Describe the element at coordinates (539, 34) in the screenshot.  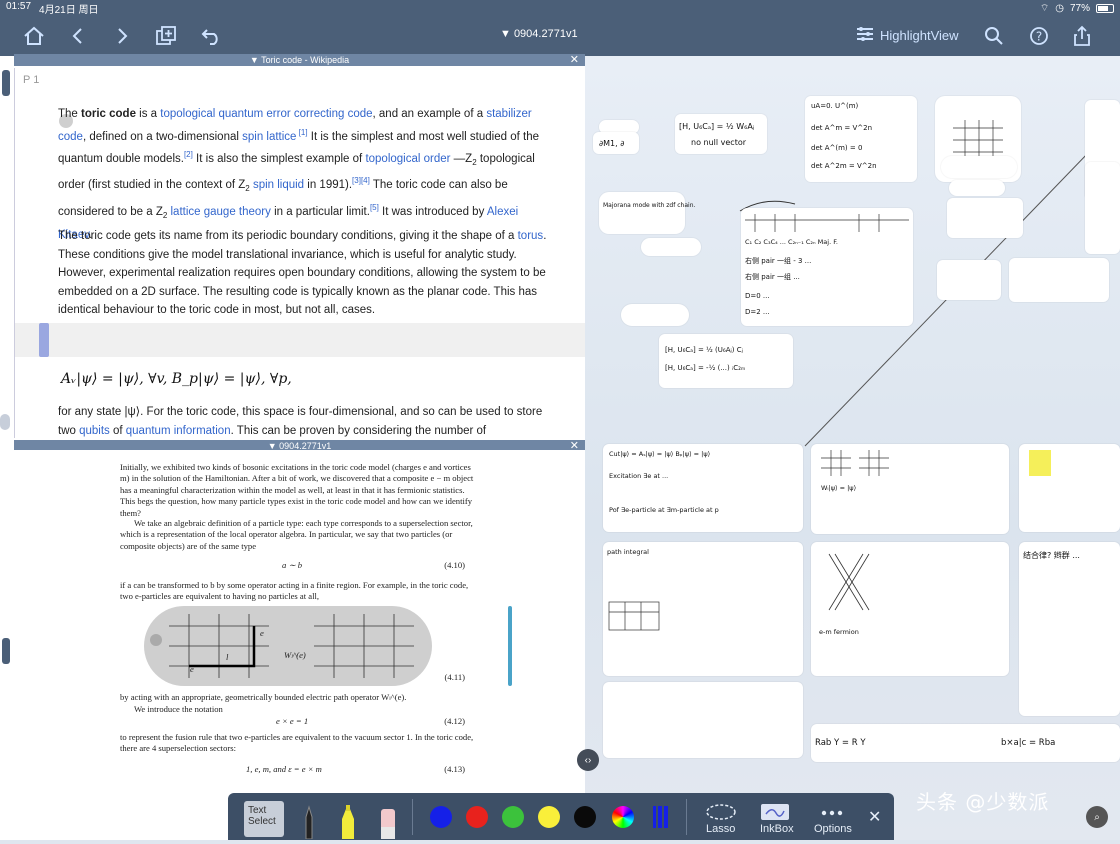
I see `document-title: ▼ 0904.2771v1` at that location.